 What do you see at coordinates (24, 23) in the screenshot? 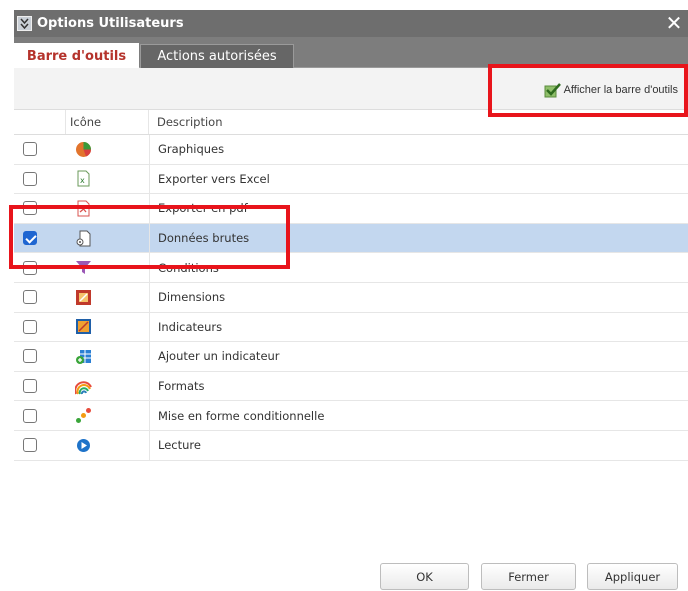
I see `dialog-app-icon` at bounding box center [24, 23].